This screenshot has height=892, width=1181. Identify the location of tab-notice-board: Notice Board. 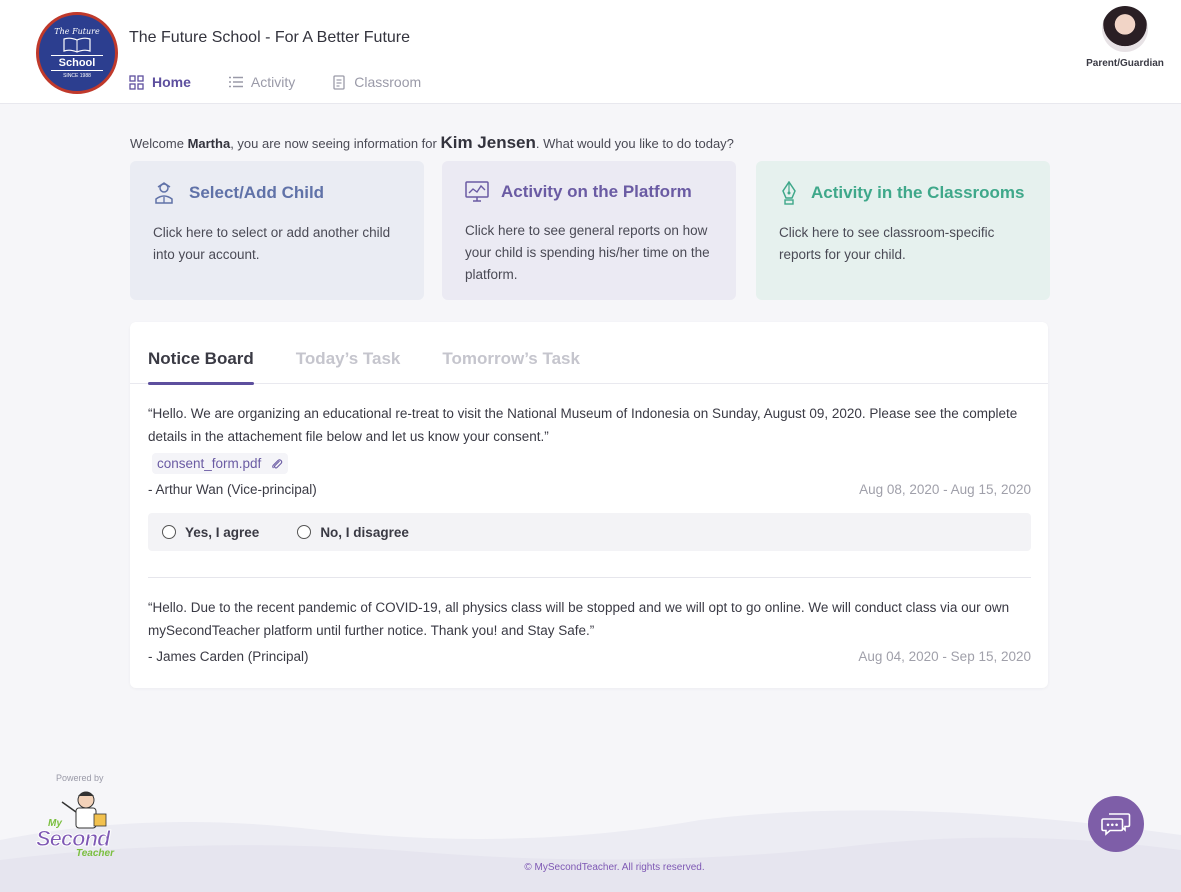
(201, 353).